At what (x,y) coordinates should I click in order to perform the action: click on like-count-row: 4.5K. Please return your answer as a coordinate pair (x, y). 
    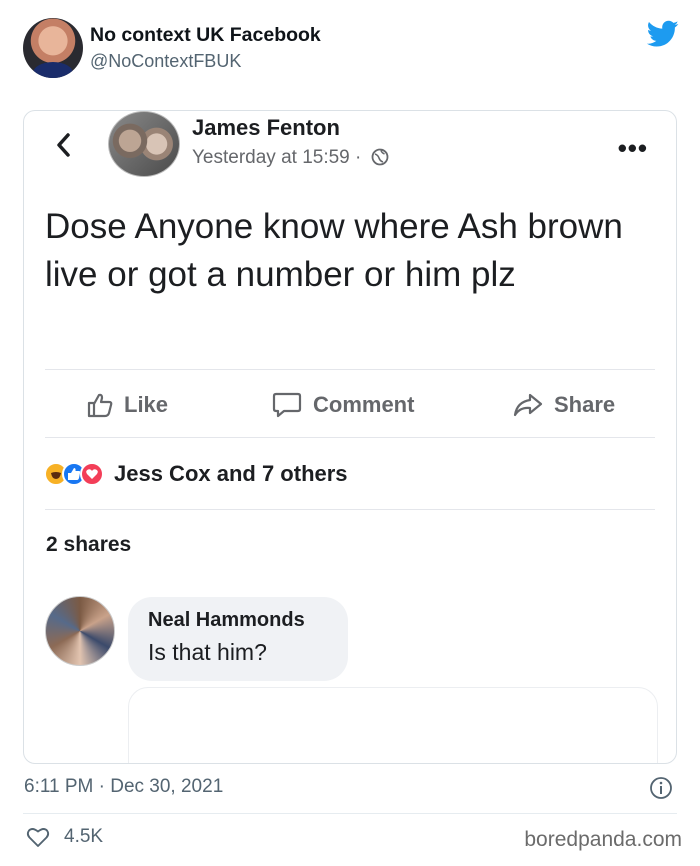
    Looking at the image, I should click on (64, 837).